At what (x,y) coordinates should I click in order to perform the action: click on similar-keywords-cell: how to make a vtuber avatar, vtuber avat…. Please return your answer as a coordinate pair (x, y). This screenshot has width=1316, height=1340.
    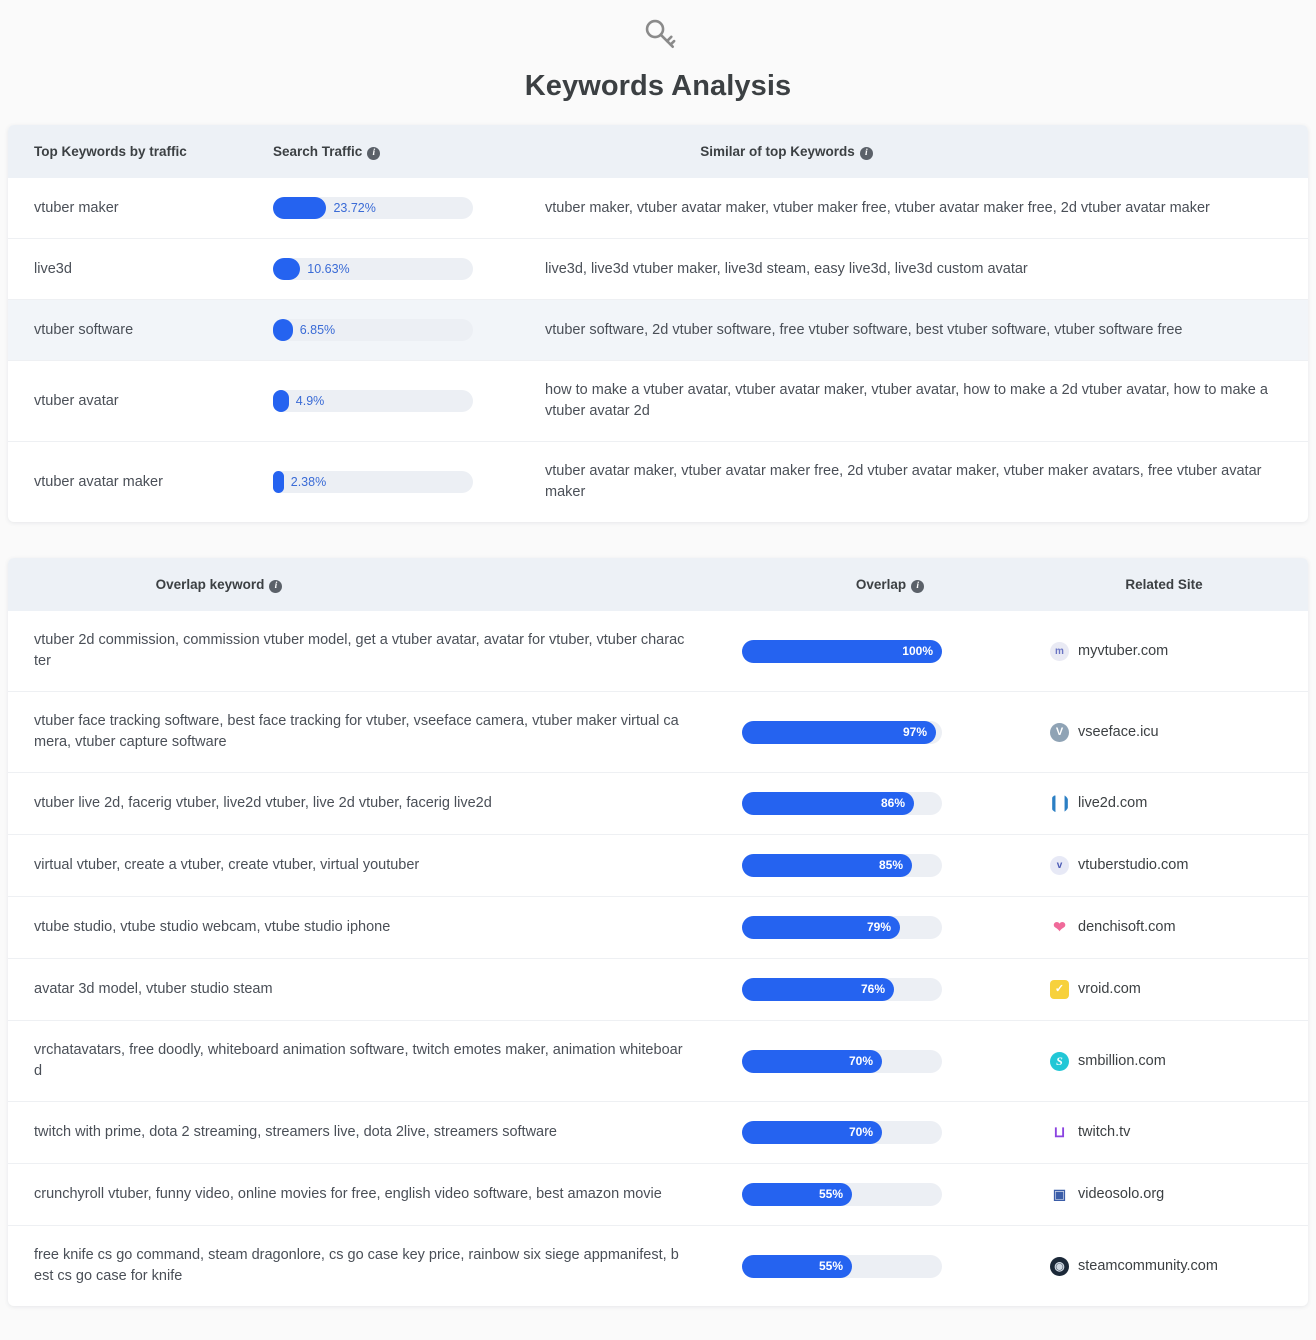
    Looking at the image, I should click on (926, 401).